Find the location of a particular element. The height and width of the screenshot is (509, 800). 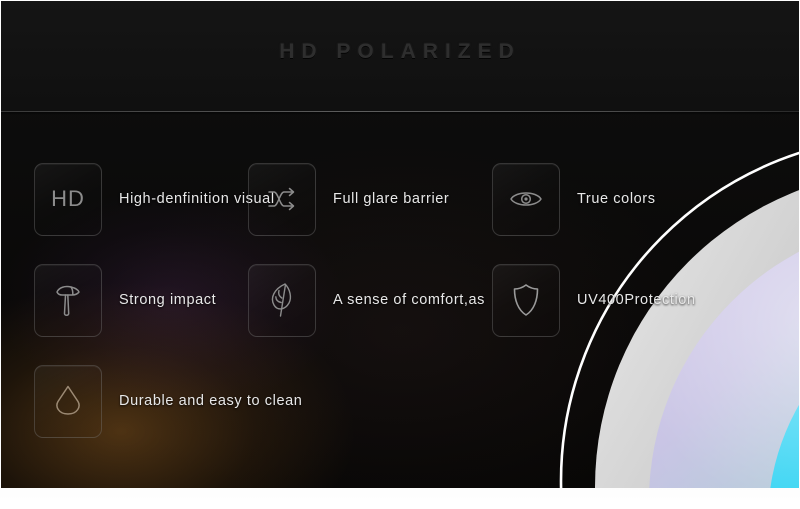

shuffle-icon-glyph is located at coordinates (281, 199).